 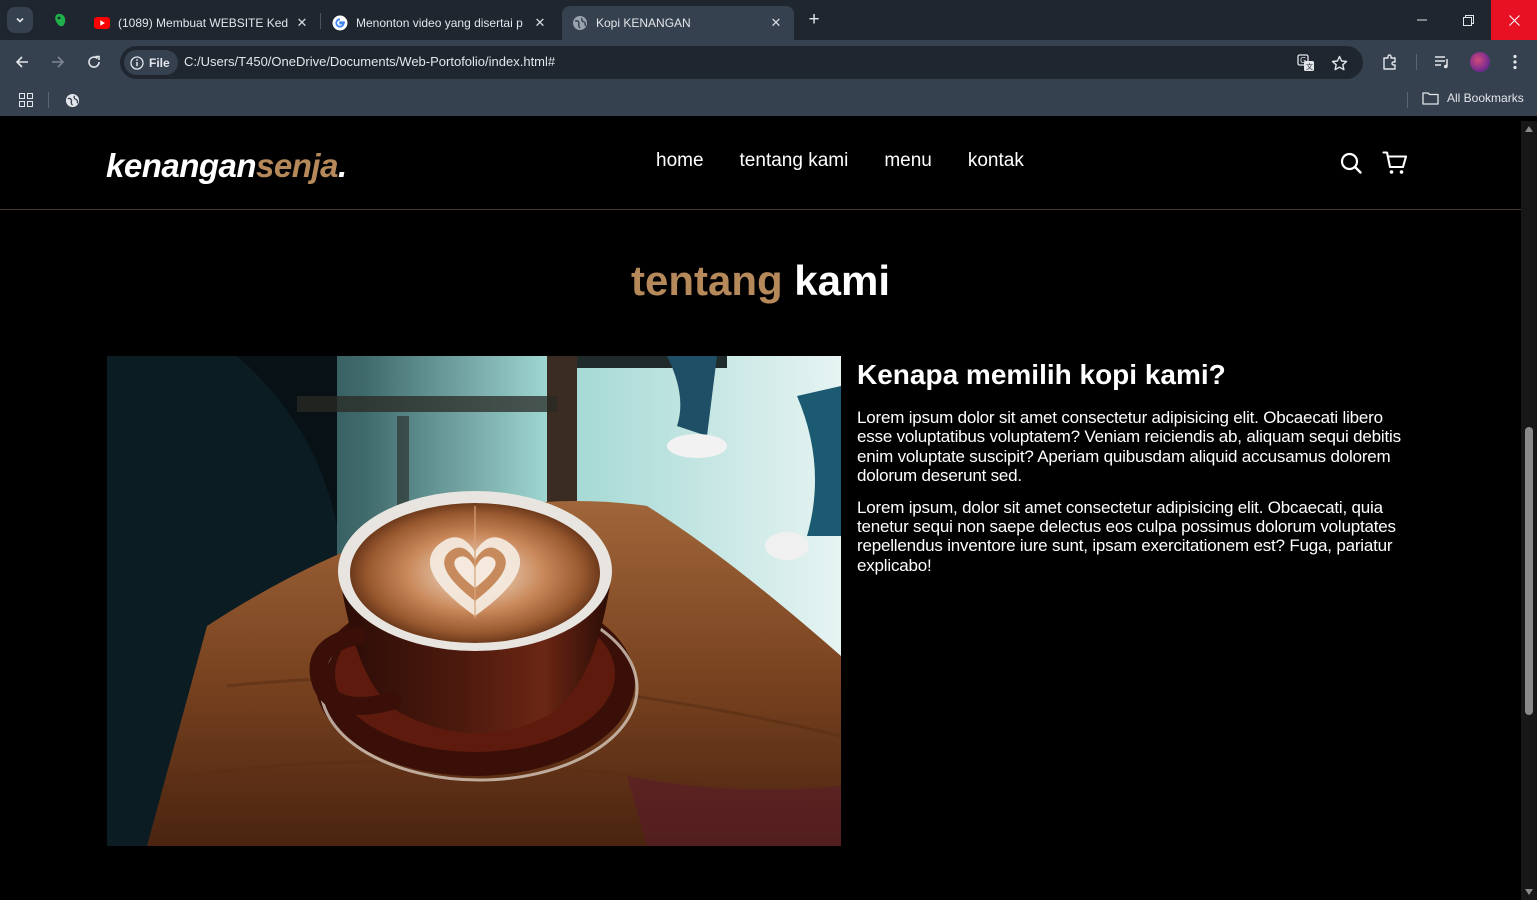 I want to click on restore-button, so click(x=1468, y=20).